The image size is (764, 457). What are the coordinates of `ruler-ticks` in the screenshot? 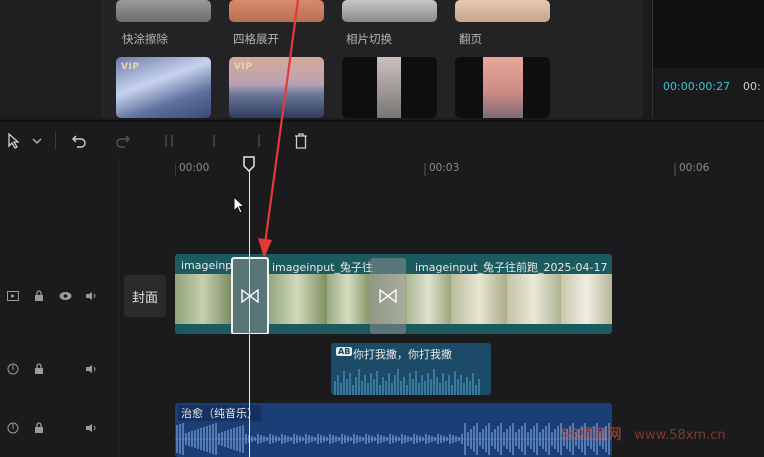 It's located at (425, 169).